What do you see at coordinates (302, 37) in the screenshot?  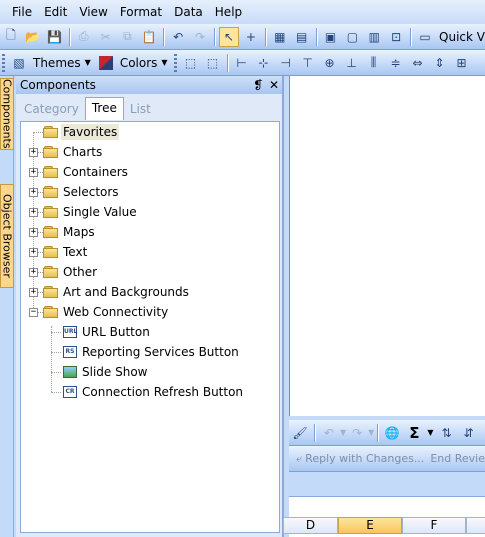 I see `export-icon: ▤` at bounding box center [302, 37].